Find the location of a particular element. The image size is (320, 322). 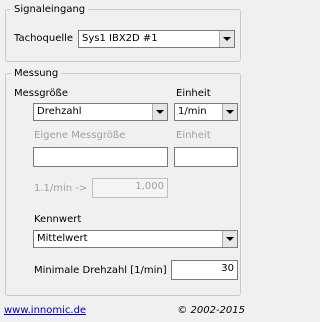

messgroesse-label: Messgröße is located at coordinates (41, 93).